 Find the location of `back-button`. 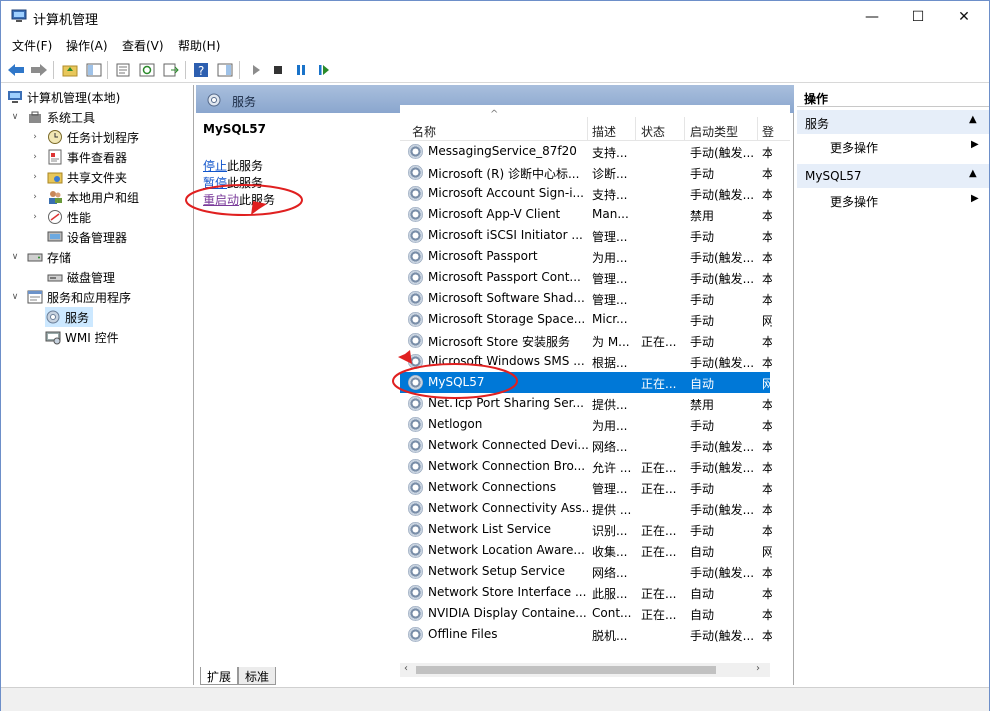

back-button is located at coordinates (16, 70).